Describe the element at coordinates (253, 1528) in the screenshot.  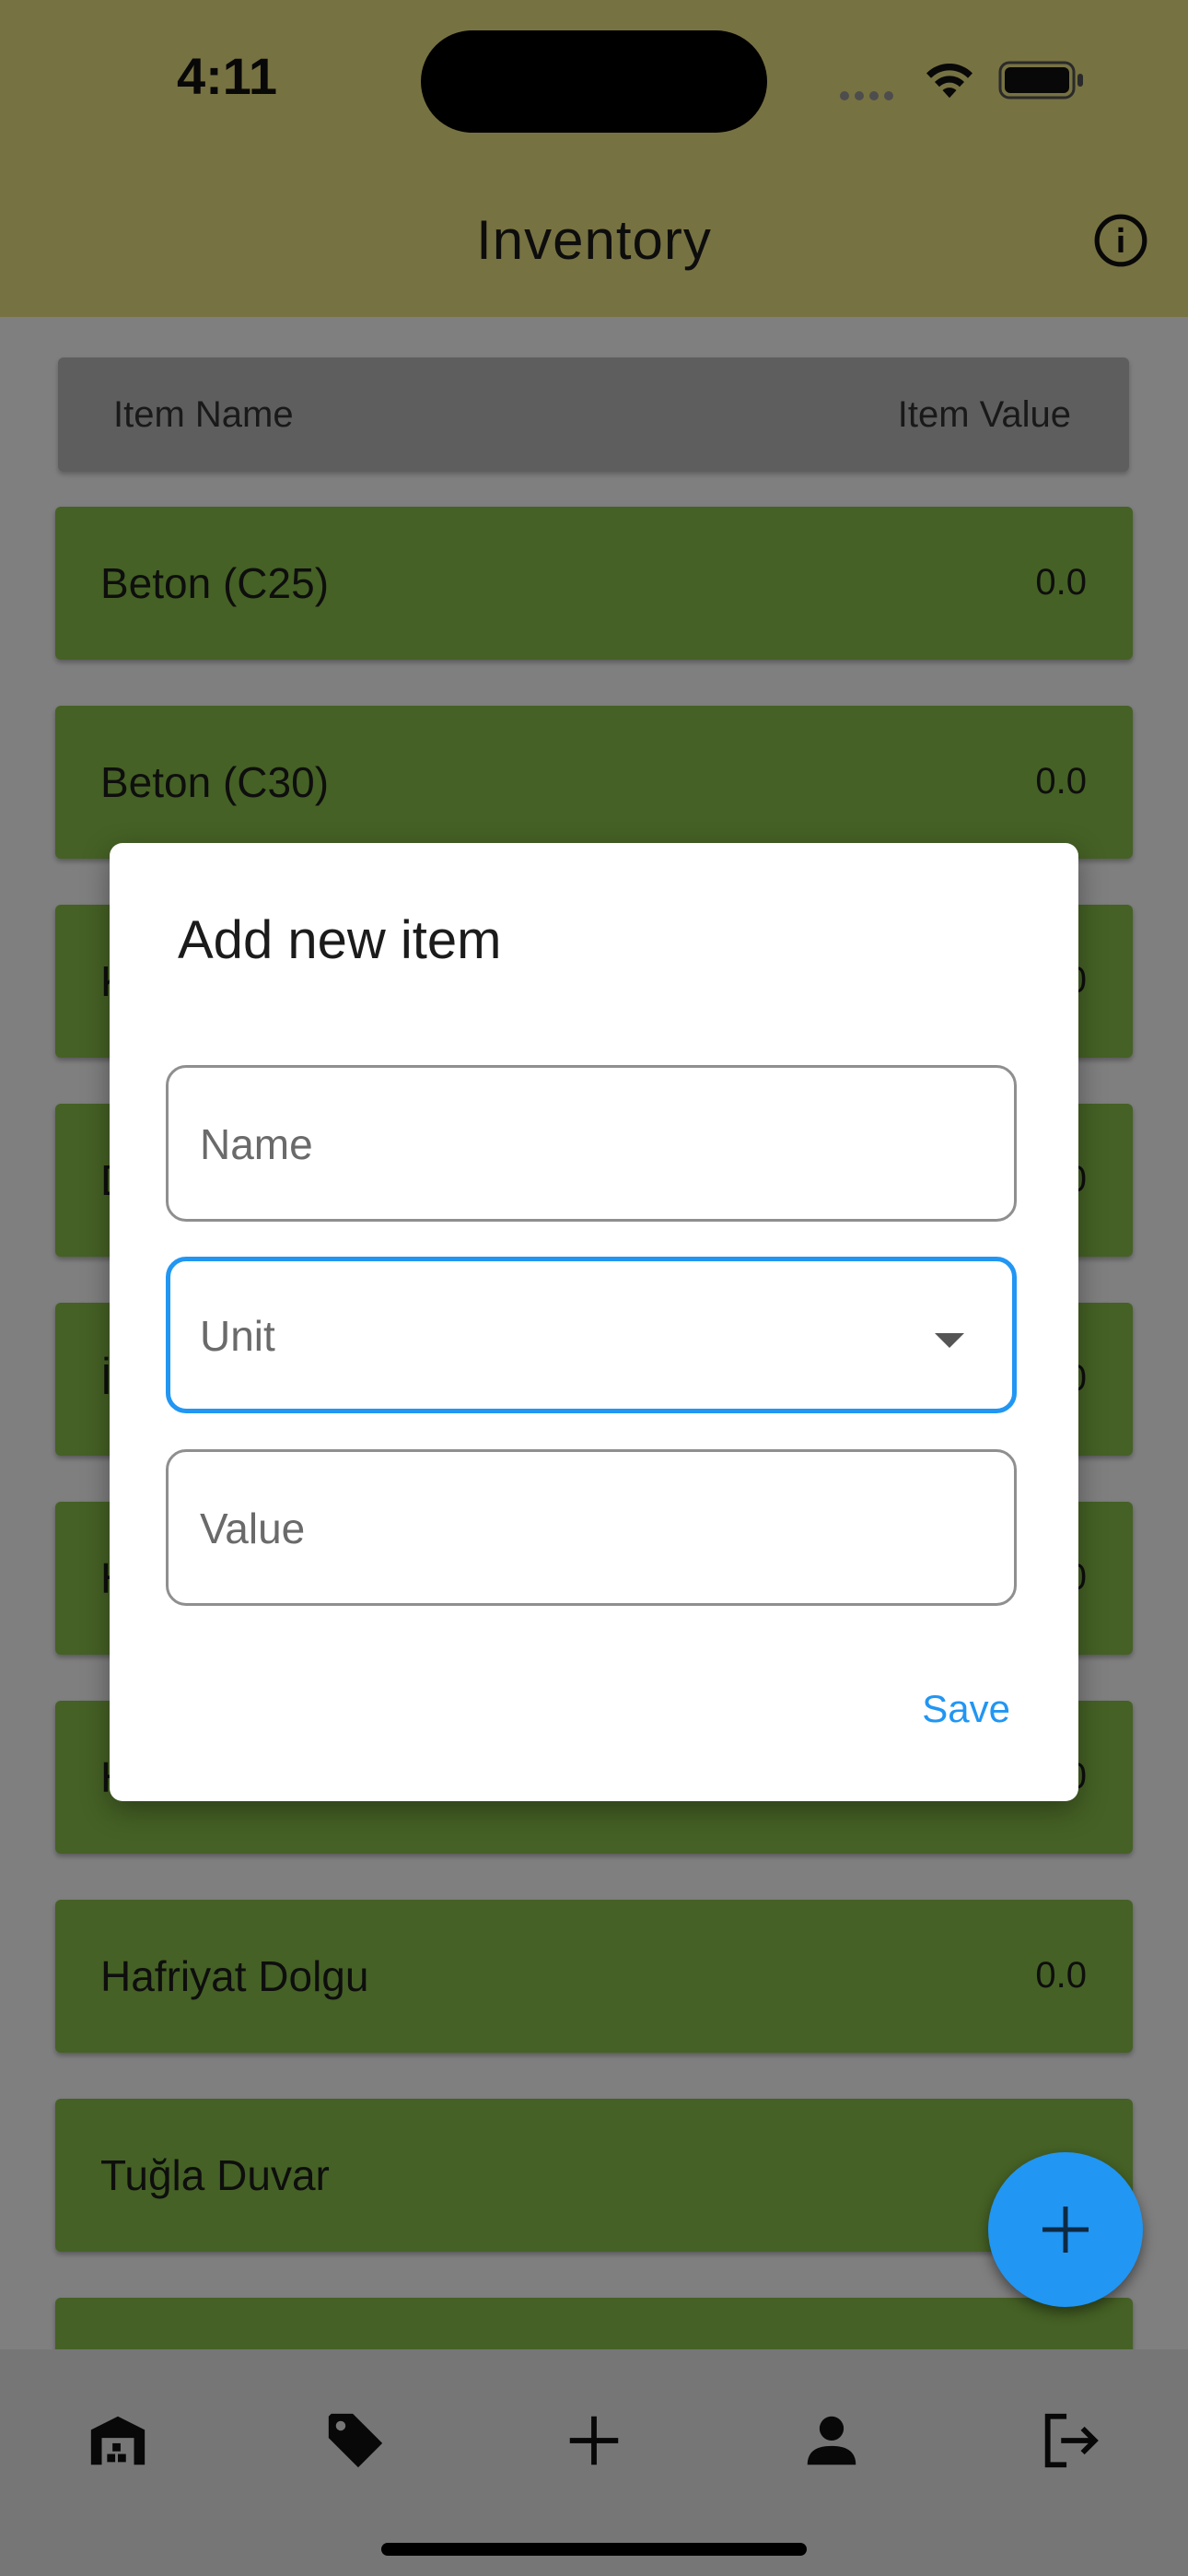
I see `value-field-placeholder: Value` at that location.